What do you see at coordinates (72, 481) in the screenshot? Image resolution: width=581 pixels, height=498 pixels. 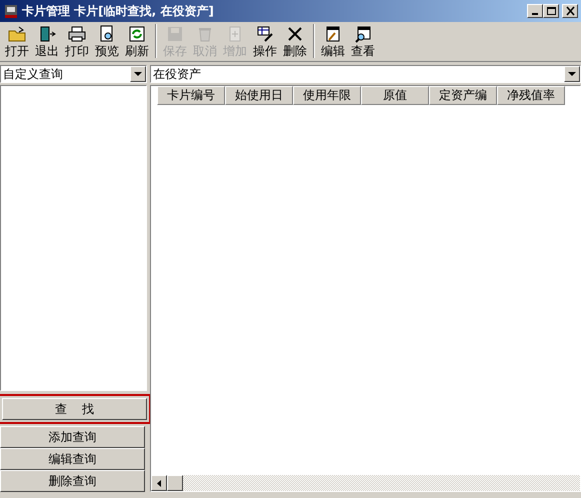 I see `query-button: 删除查询` at bounding box center [72, 481].